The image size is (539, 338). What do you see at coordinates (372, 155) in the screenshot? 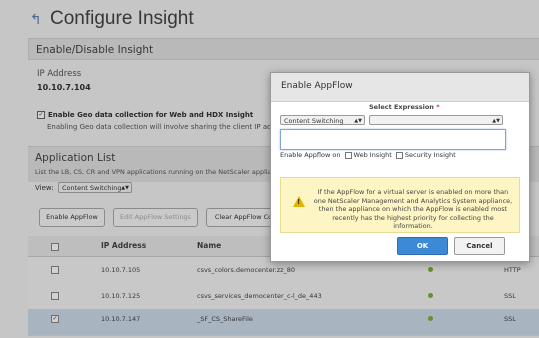
I see `web-insight-label: Web Insight` at bounding box center [372, 155].